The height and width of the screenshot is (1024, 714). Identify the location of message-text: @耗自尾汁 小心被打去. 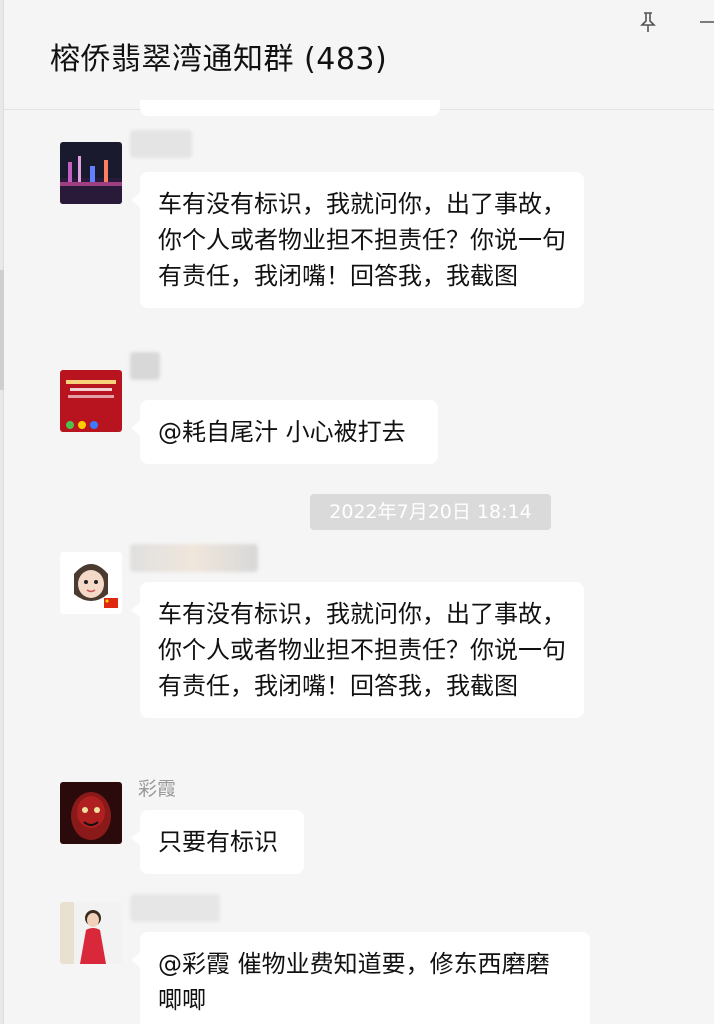
(282, 432).